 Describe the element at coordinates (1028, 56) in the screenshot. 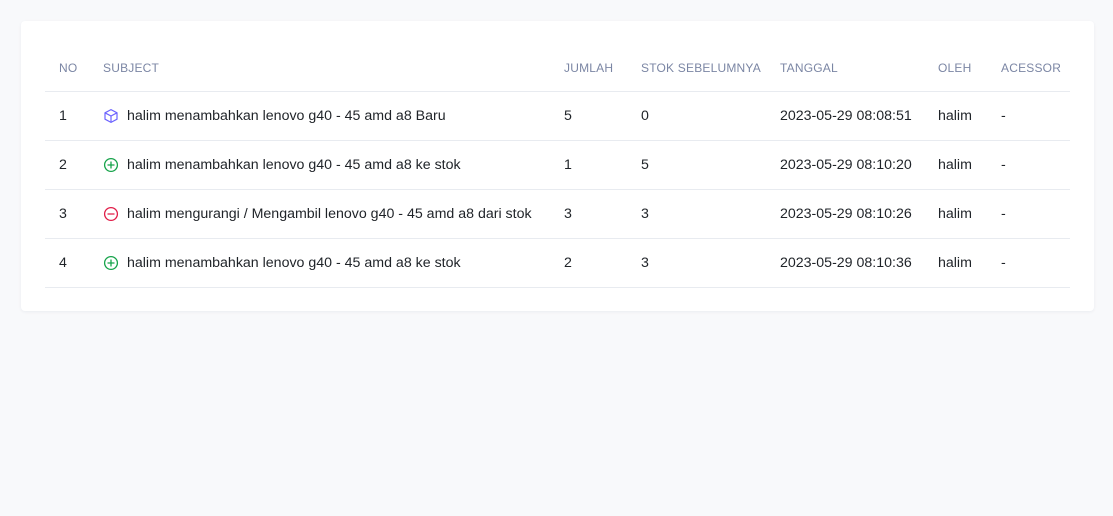

I see `column-header-acessor: ACESSOR` at that location.